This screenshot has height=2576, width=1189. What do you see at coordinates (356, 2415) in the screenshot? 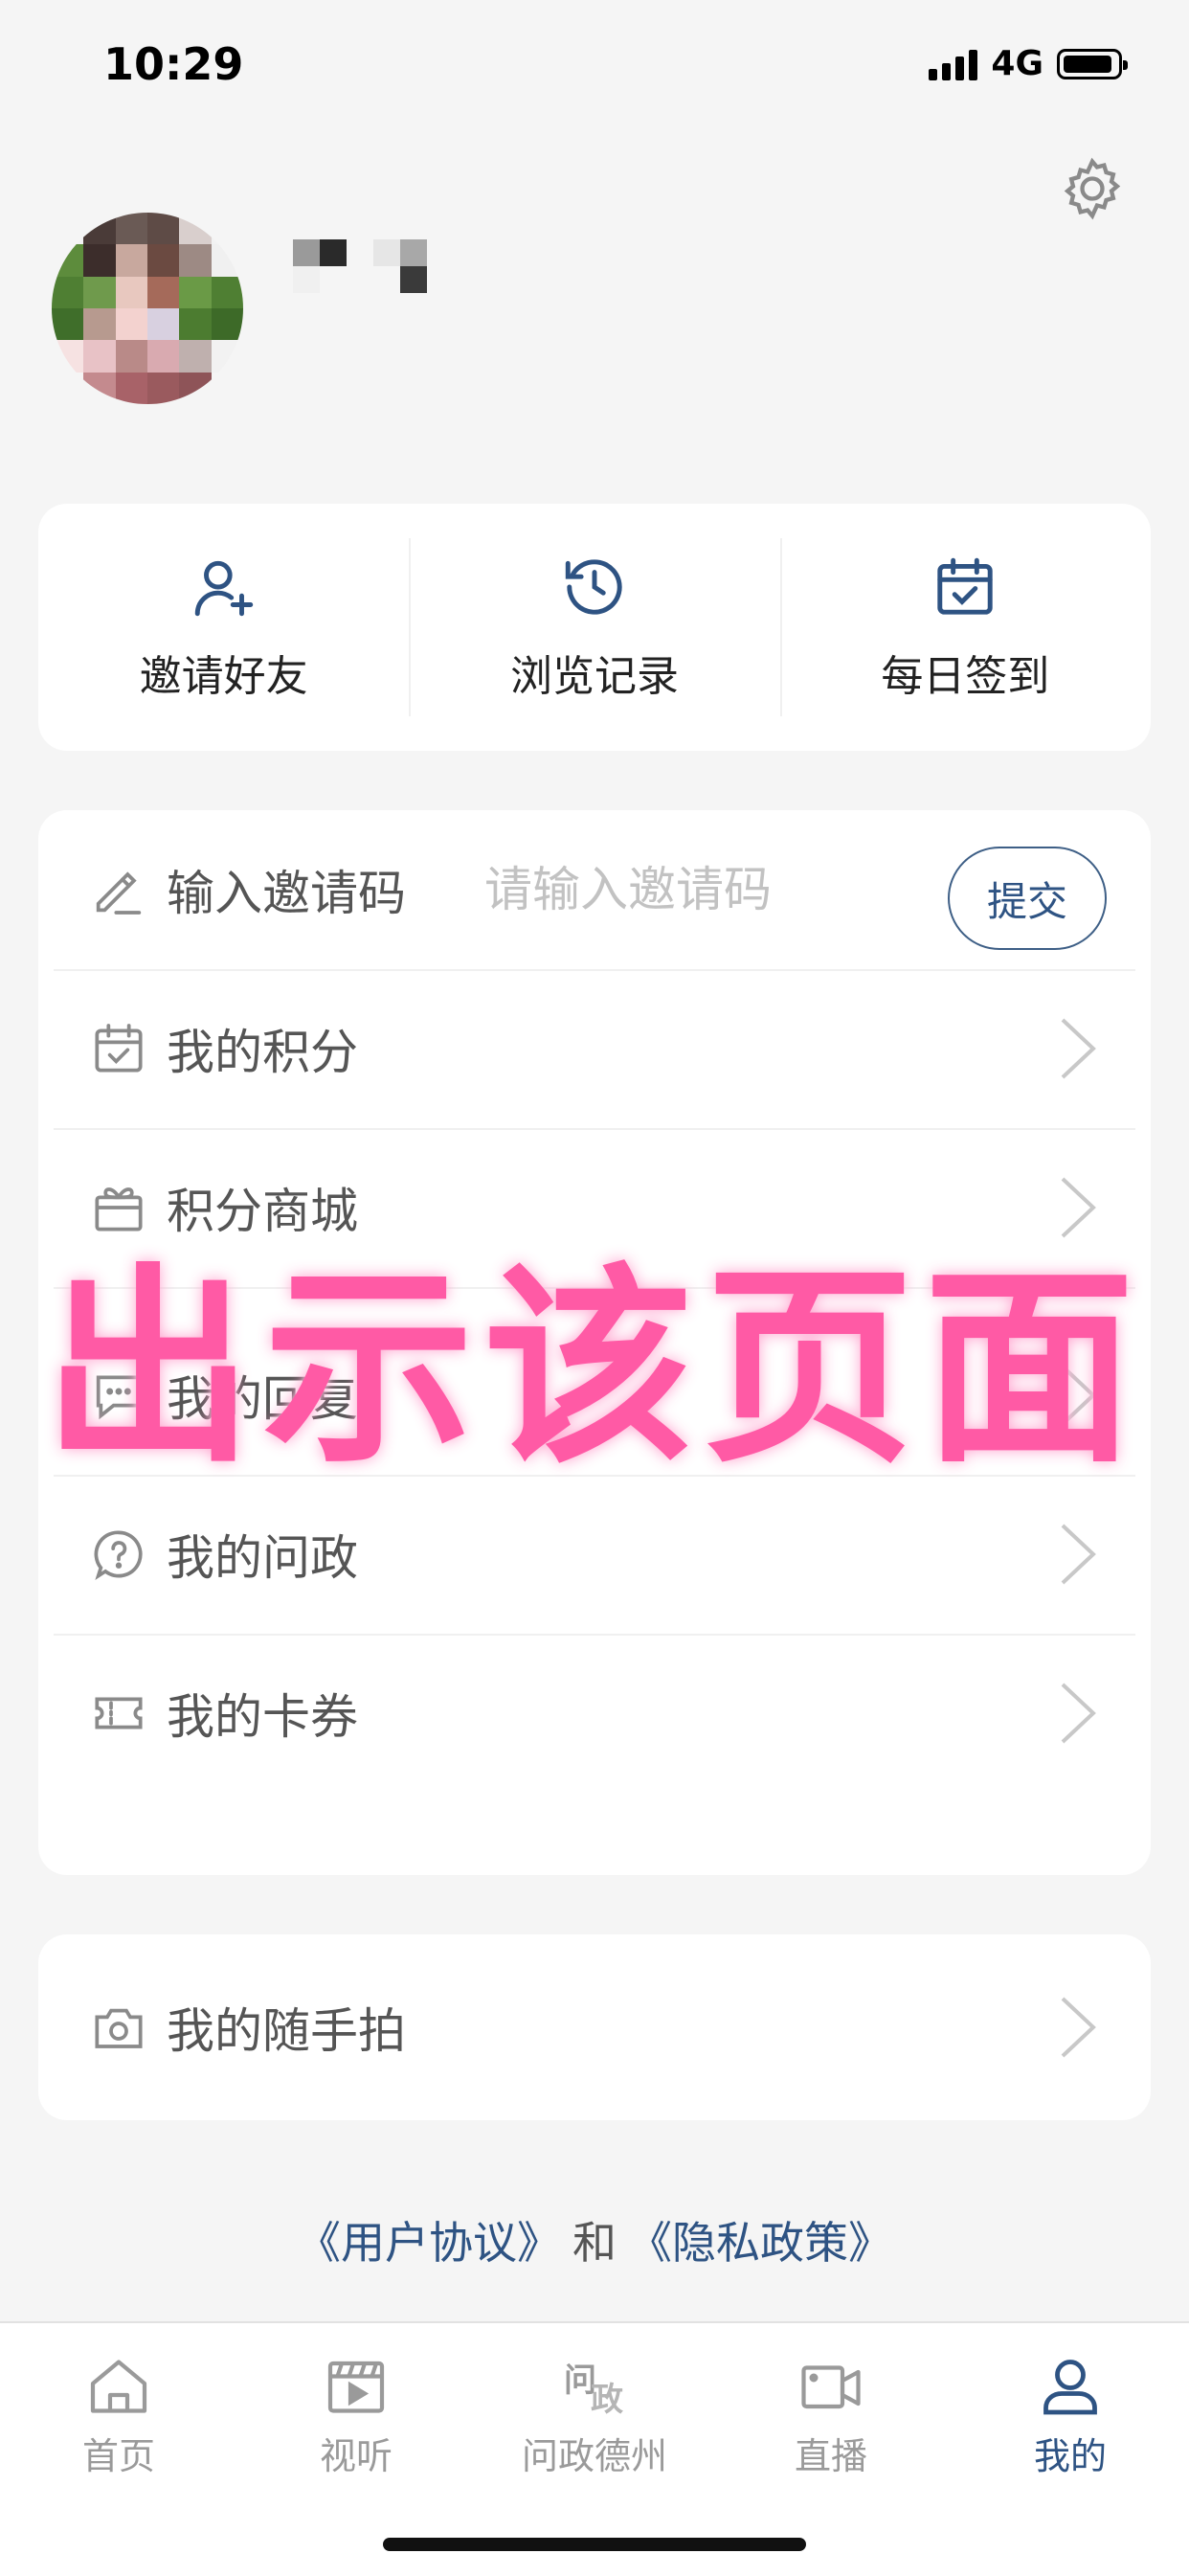
I see `tab-video: 视听` at bounding box center [356, 2415].